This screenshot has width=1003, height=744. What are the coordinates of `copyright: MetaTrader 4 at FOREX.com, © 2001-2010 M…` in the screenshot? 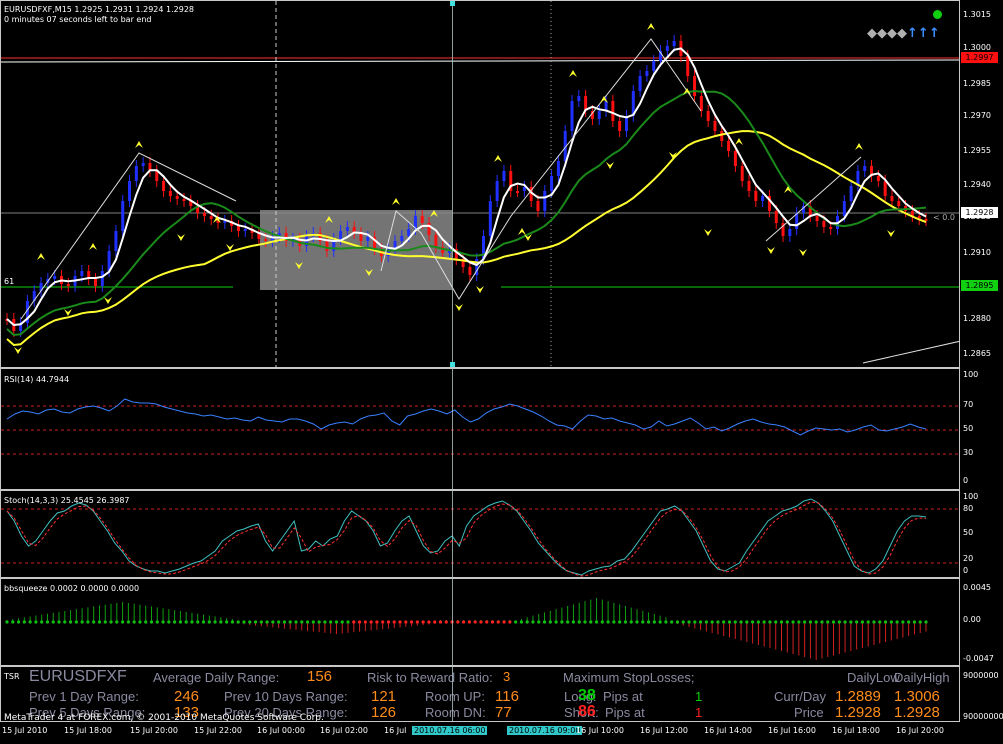 It's located at (164, 717).